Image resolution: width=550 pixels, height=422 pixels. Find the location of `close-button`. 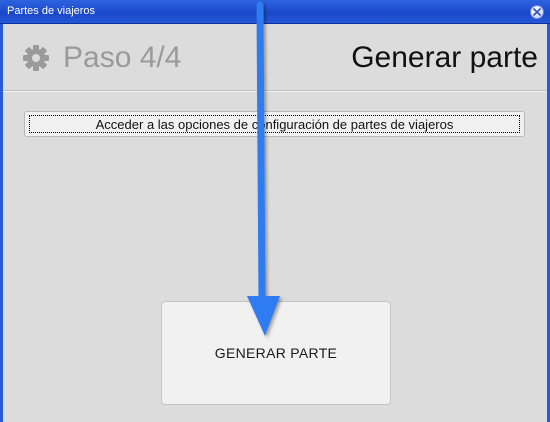

close-button is located at coordinates (537, 12).